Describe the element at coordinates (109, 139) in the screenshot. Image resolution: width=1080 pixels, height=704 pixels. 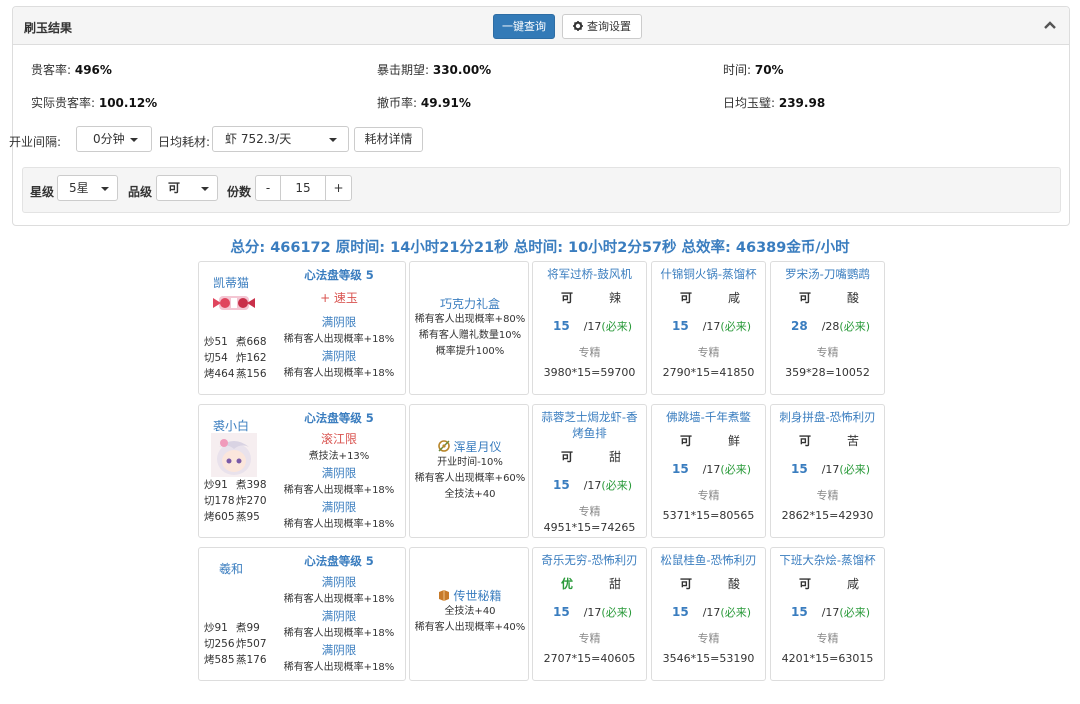
I see `interval-value: 0分钟` at that location.